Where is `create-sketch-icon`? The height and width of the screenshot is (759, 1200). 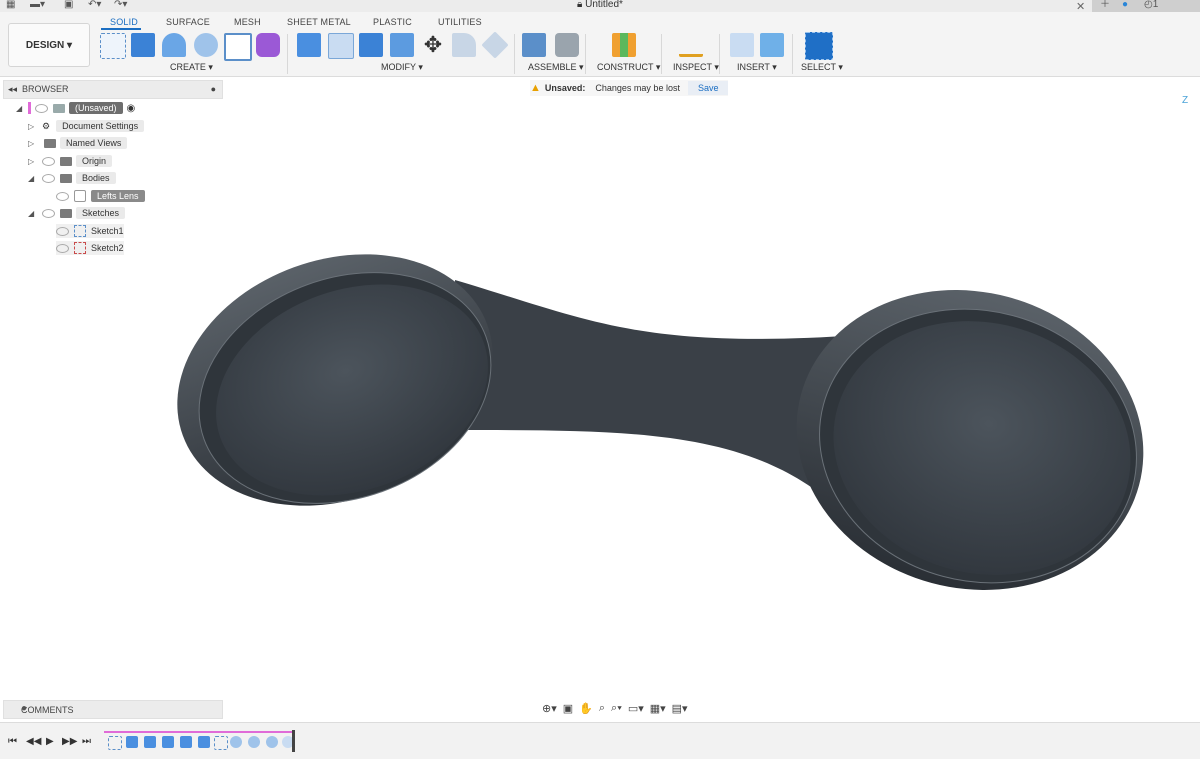 create-sketch-icon is located at coordinates (113, 46).